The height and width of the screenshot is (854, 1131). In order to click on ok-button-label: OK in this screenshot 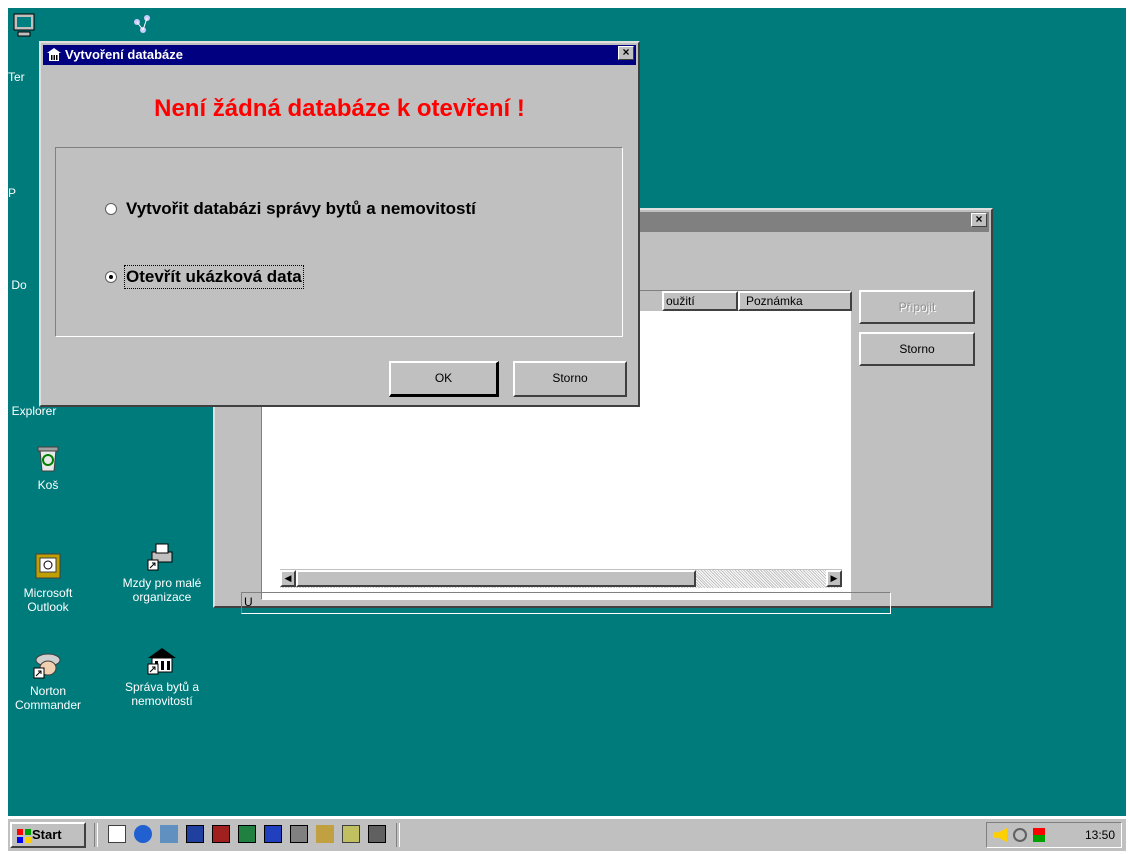, I will do `click(443, 378)`.